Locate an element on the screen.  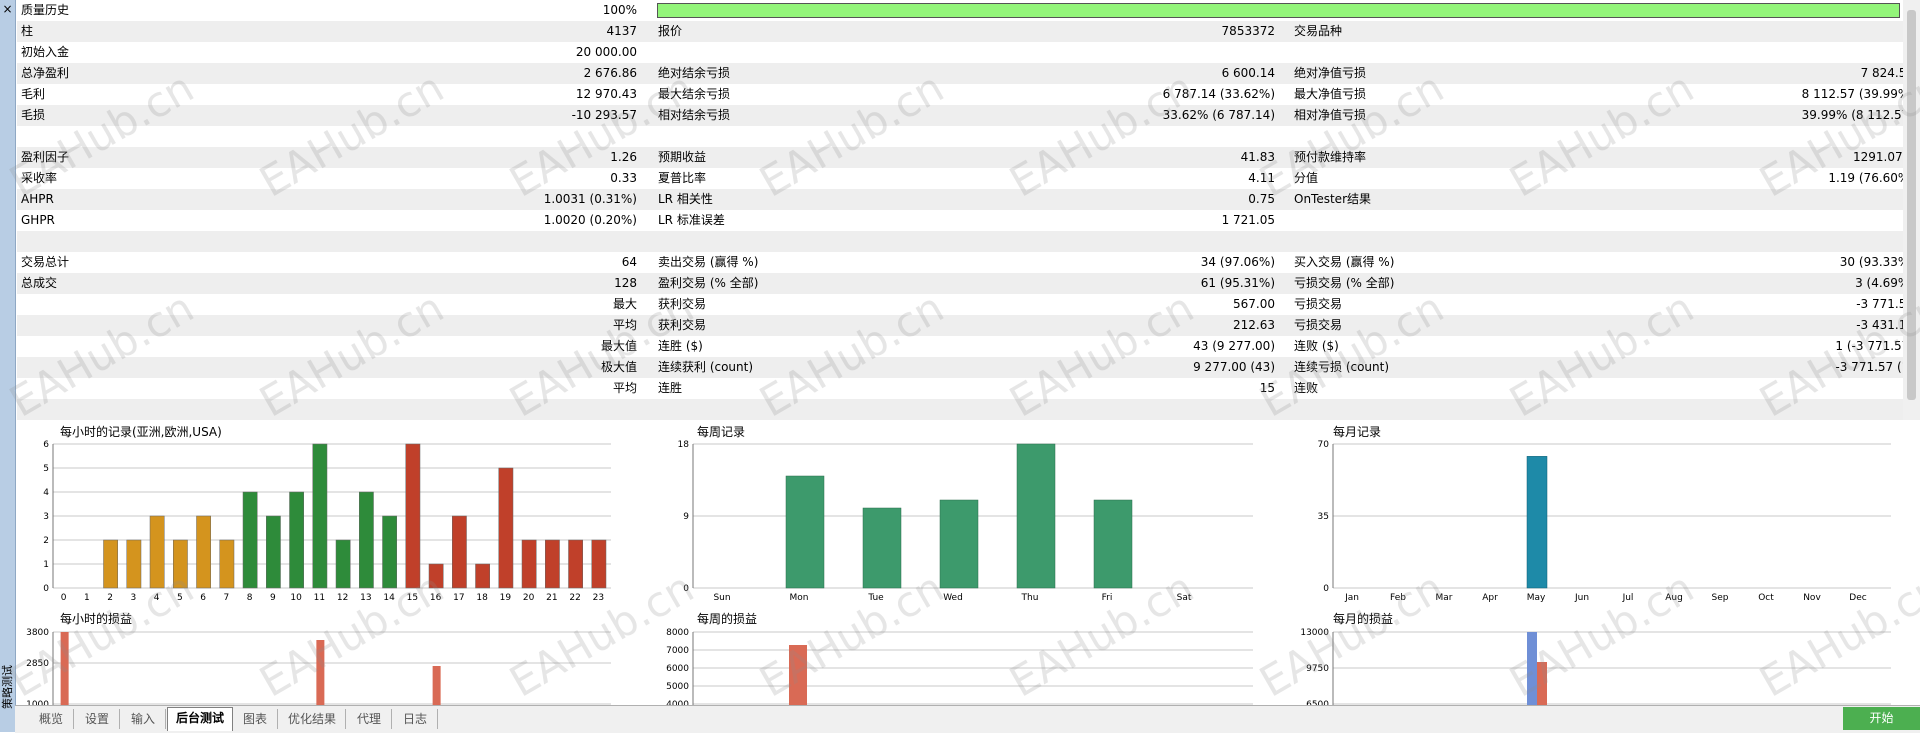
stat-value: 212.63 is located at coordinates (1254, 325).